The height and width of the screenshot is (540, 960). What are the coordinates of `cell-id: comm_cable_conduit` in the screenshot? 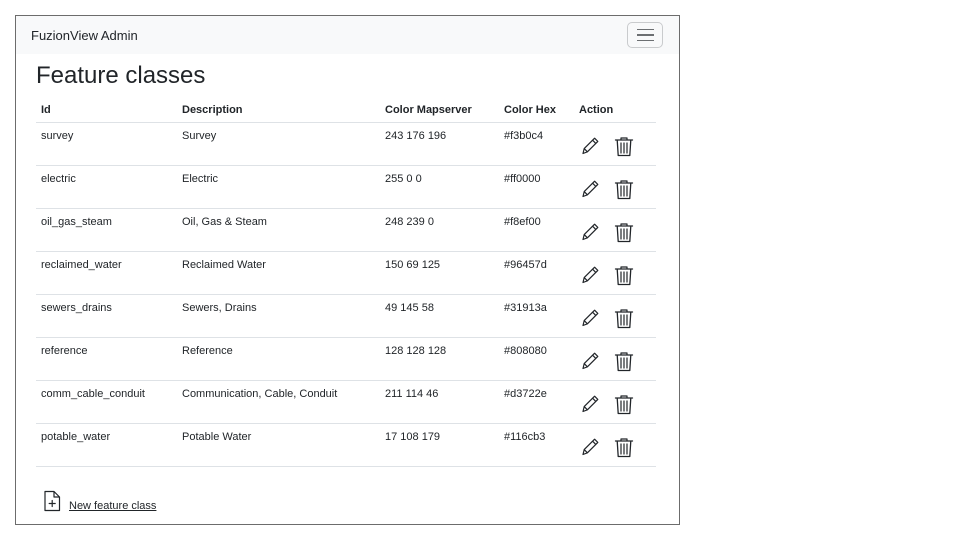 It's located at (106, 402).